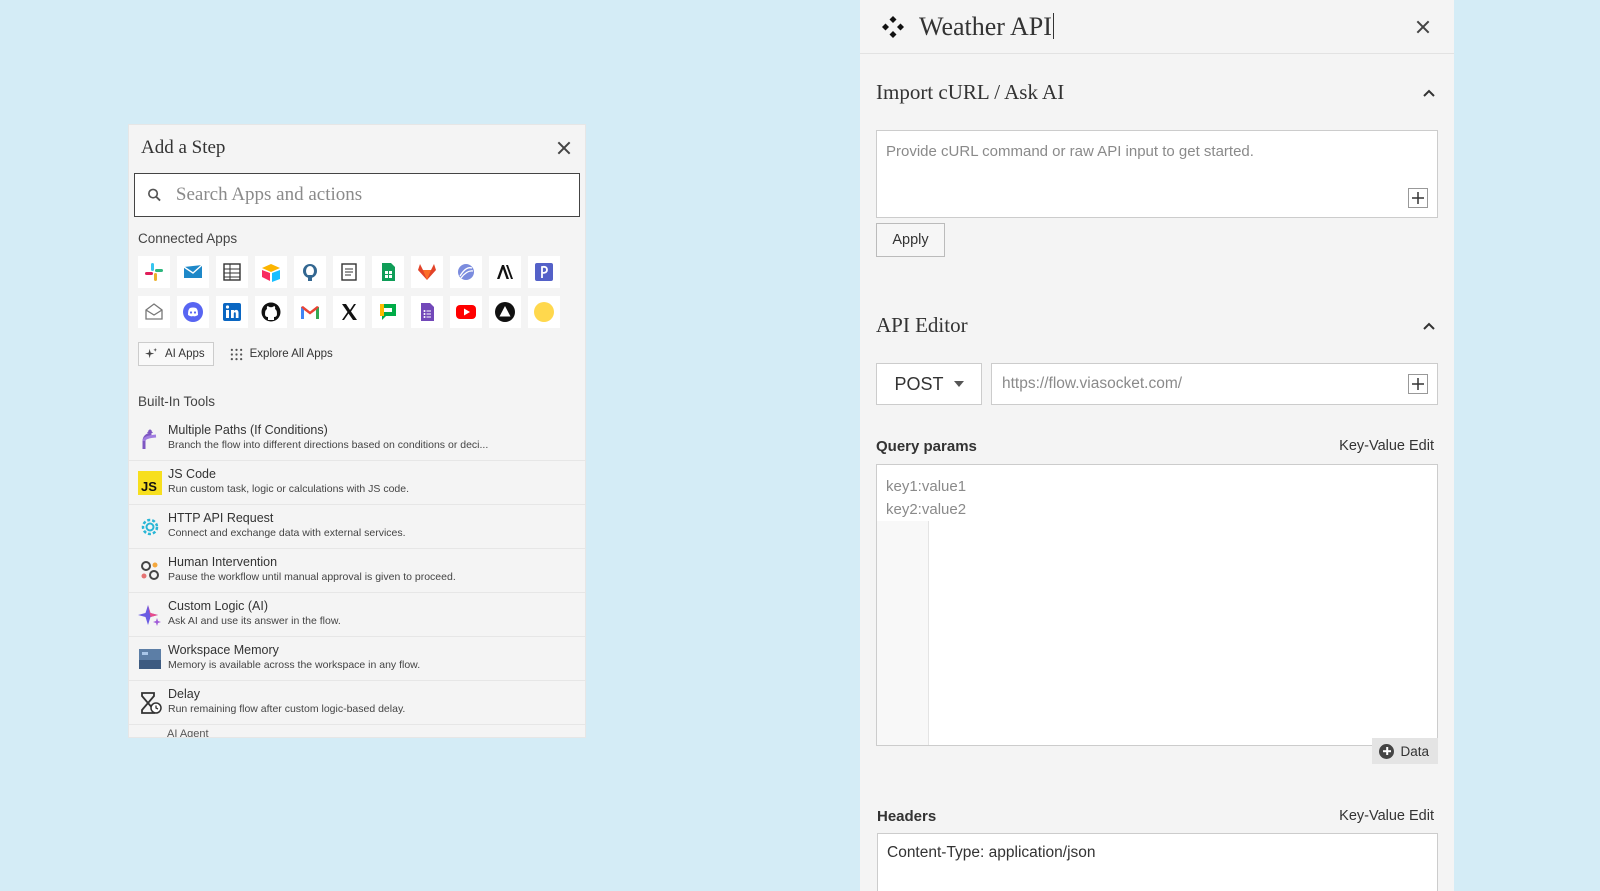 Image resolution: width=1600 pixels, height=891 pixels. I want to click on sphere-icon, so click(466, 272).